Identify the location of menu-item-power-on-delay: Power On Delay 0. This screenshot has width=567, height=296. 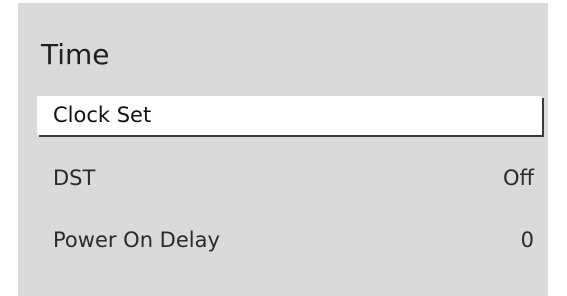
(289, 240).